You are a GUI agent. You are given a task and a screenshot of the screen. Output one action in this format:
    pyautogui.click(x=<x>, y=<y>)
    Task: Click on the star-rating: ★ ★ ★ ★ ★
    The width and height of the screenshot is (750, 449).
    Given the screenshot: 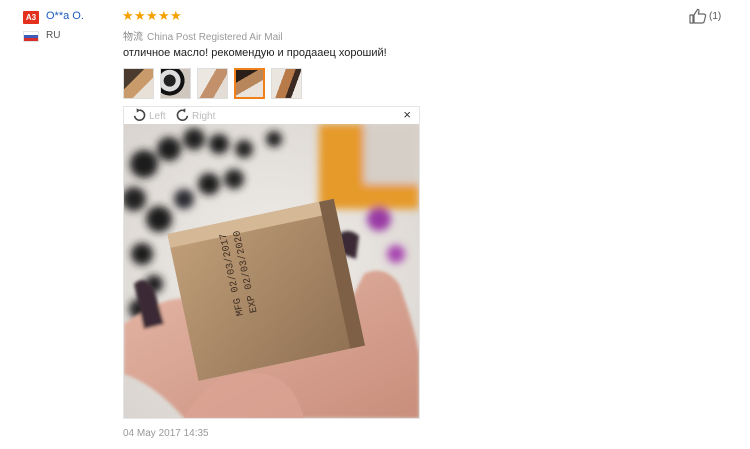 What is the action you would take?
    pyautogui.click(x=152, y=15)
    